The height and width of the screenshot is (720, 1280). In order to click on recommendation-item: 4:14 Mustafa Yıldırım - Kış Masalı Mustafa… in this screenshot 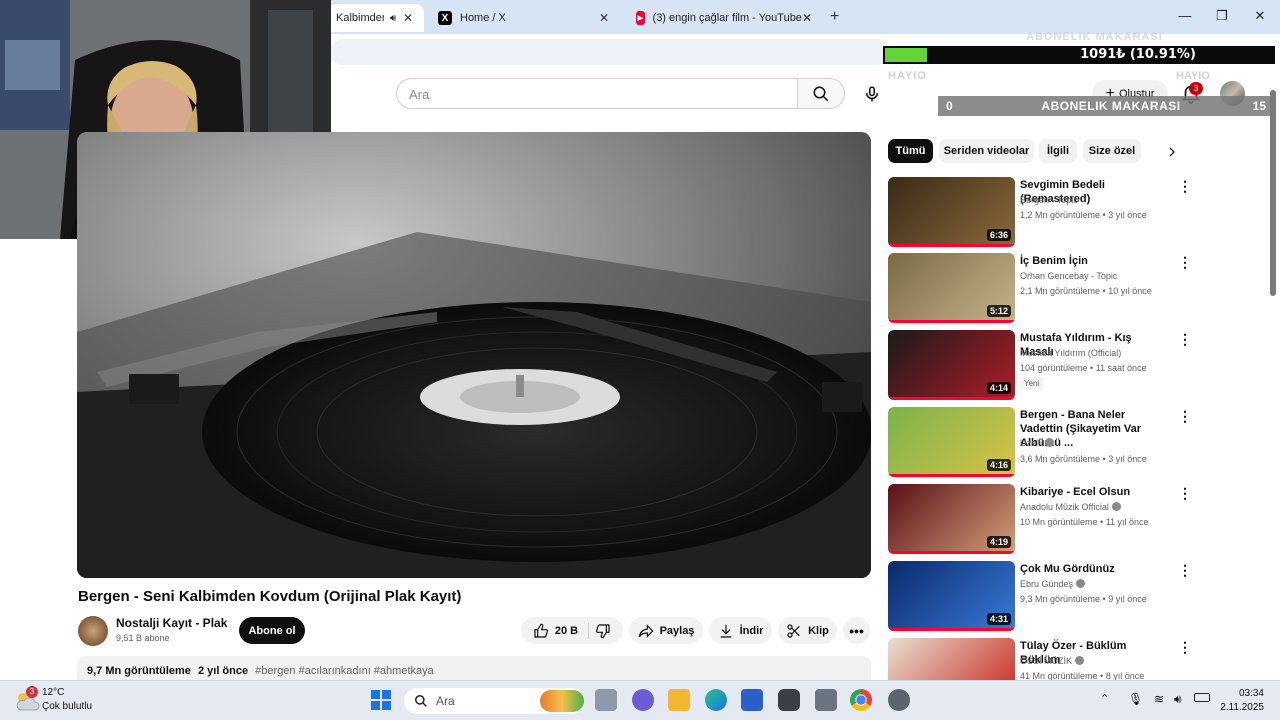, I will do `click(1040, 366)`.